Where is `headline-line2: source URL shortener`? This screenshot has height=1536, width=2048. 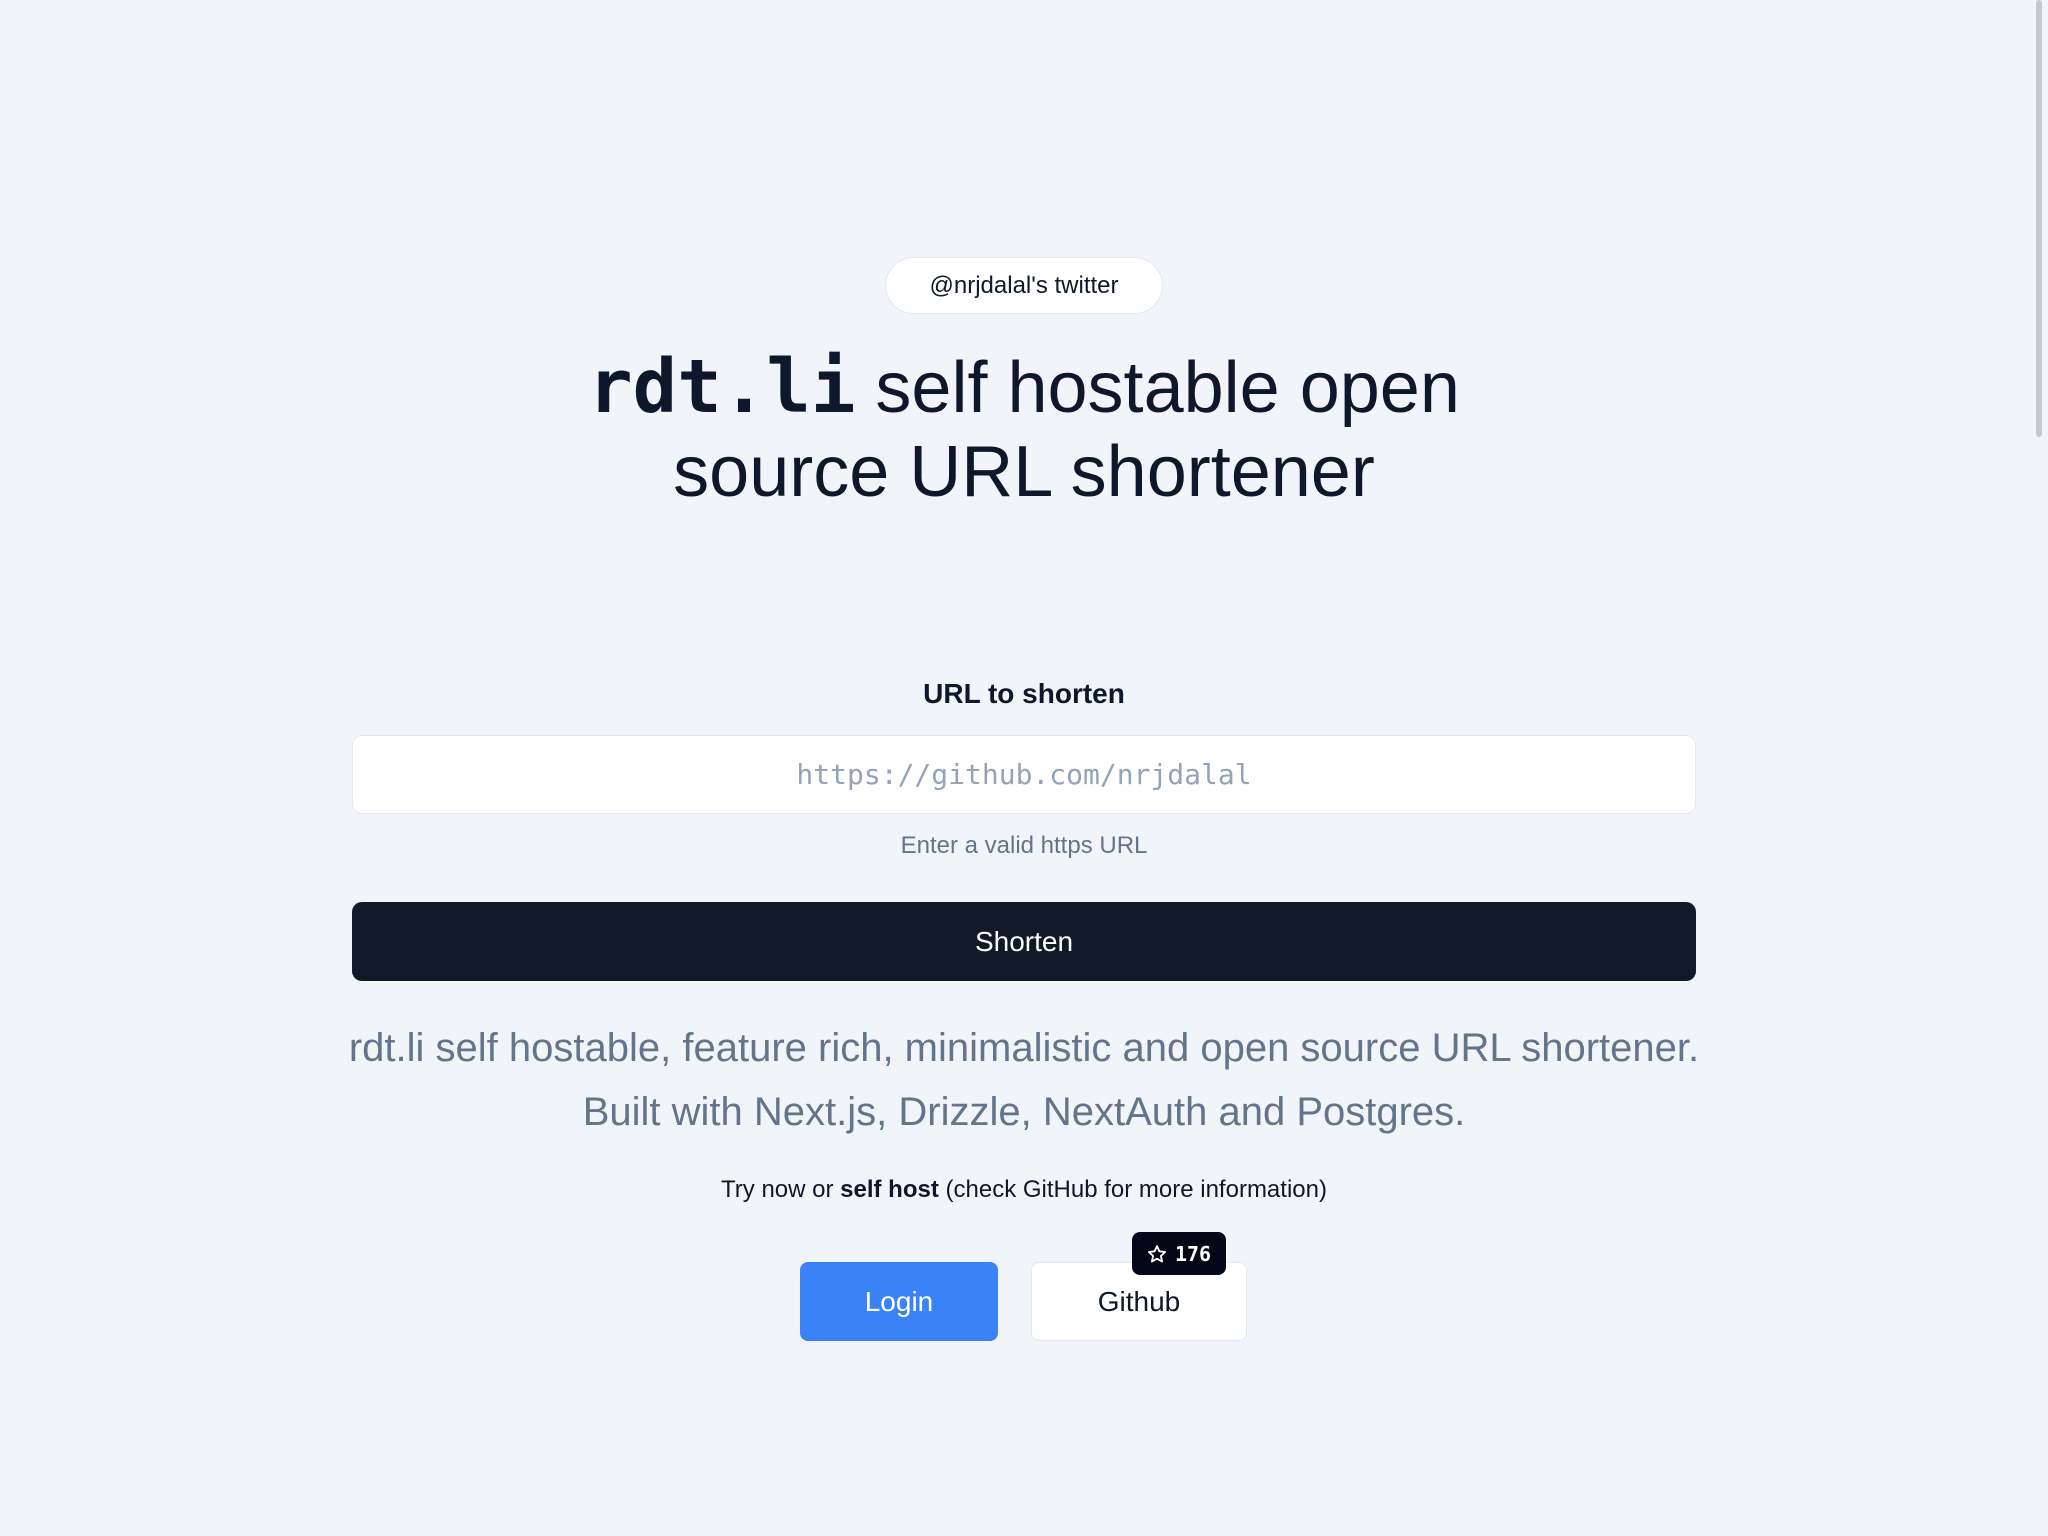
headline-line2: source URL shortener is located at coordinates (1024, 472).